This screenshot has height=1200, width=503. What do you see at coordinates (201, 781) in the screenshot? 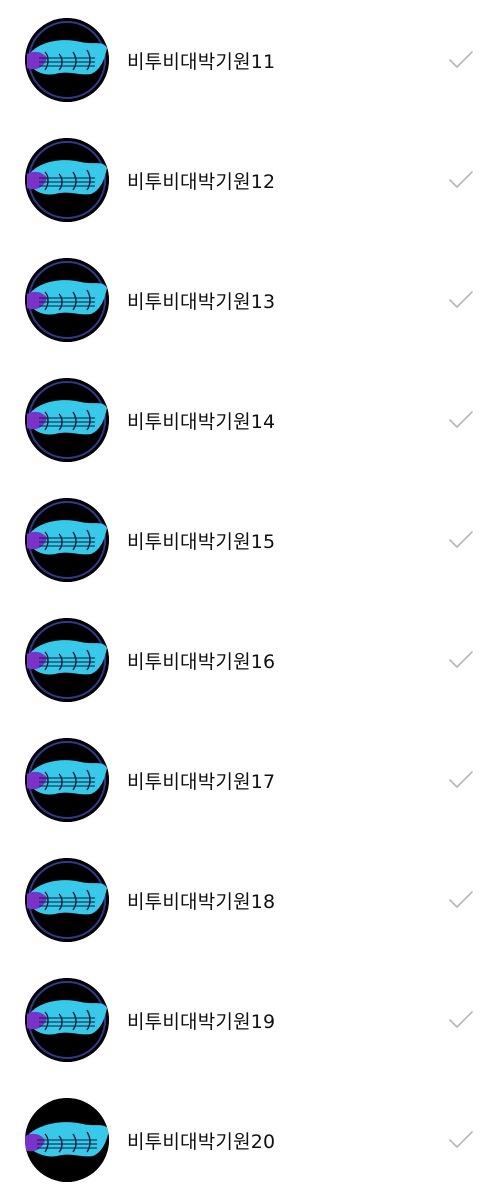
I see `account-name: 비투비대박기원17` at bounding box center [201, 781].